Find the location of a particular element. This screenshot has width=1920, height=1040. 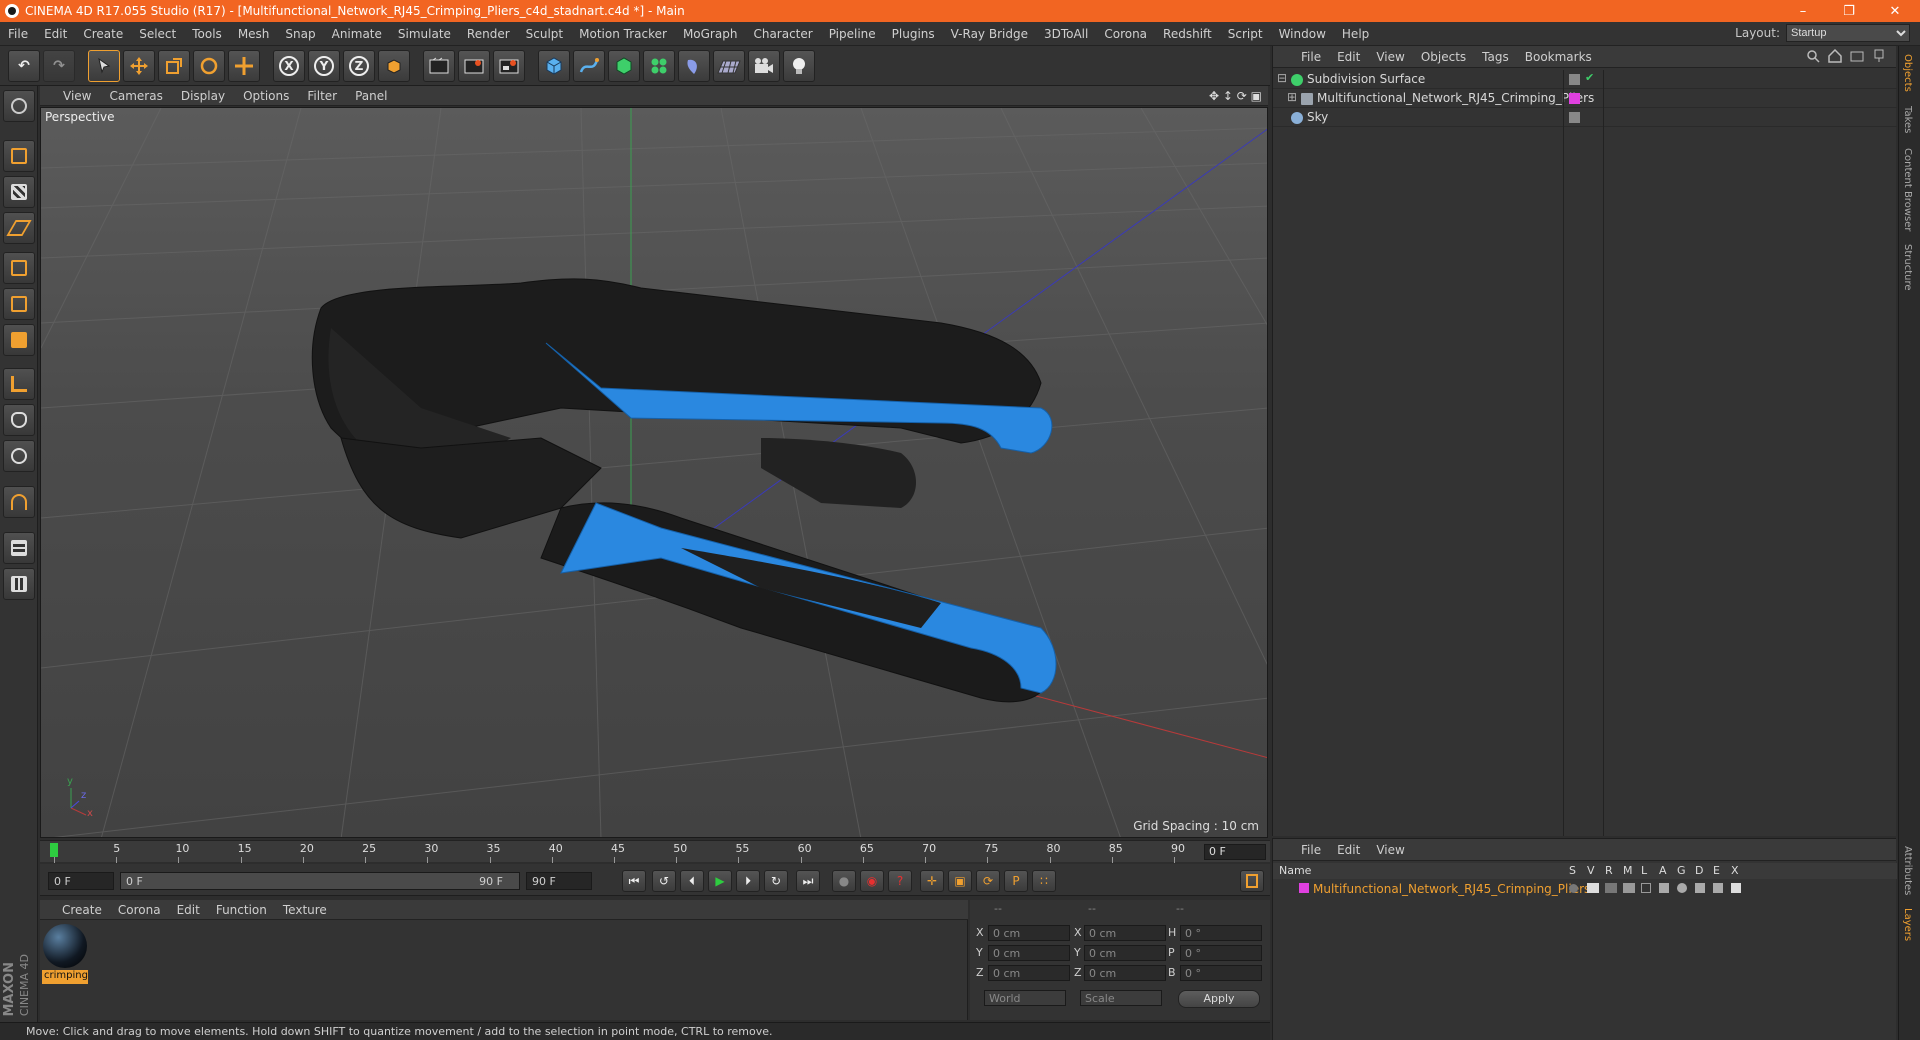

timeline-window-icon is located at coordinates (1252, 881).